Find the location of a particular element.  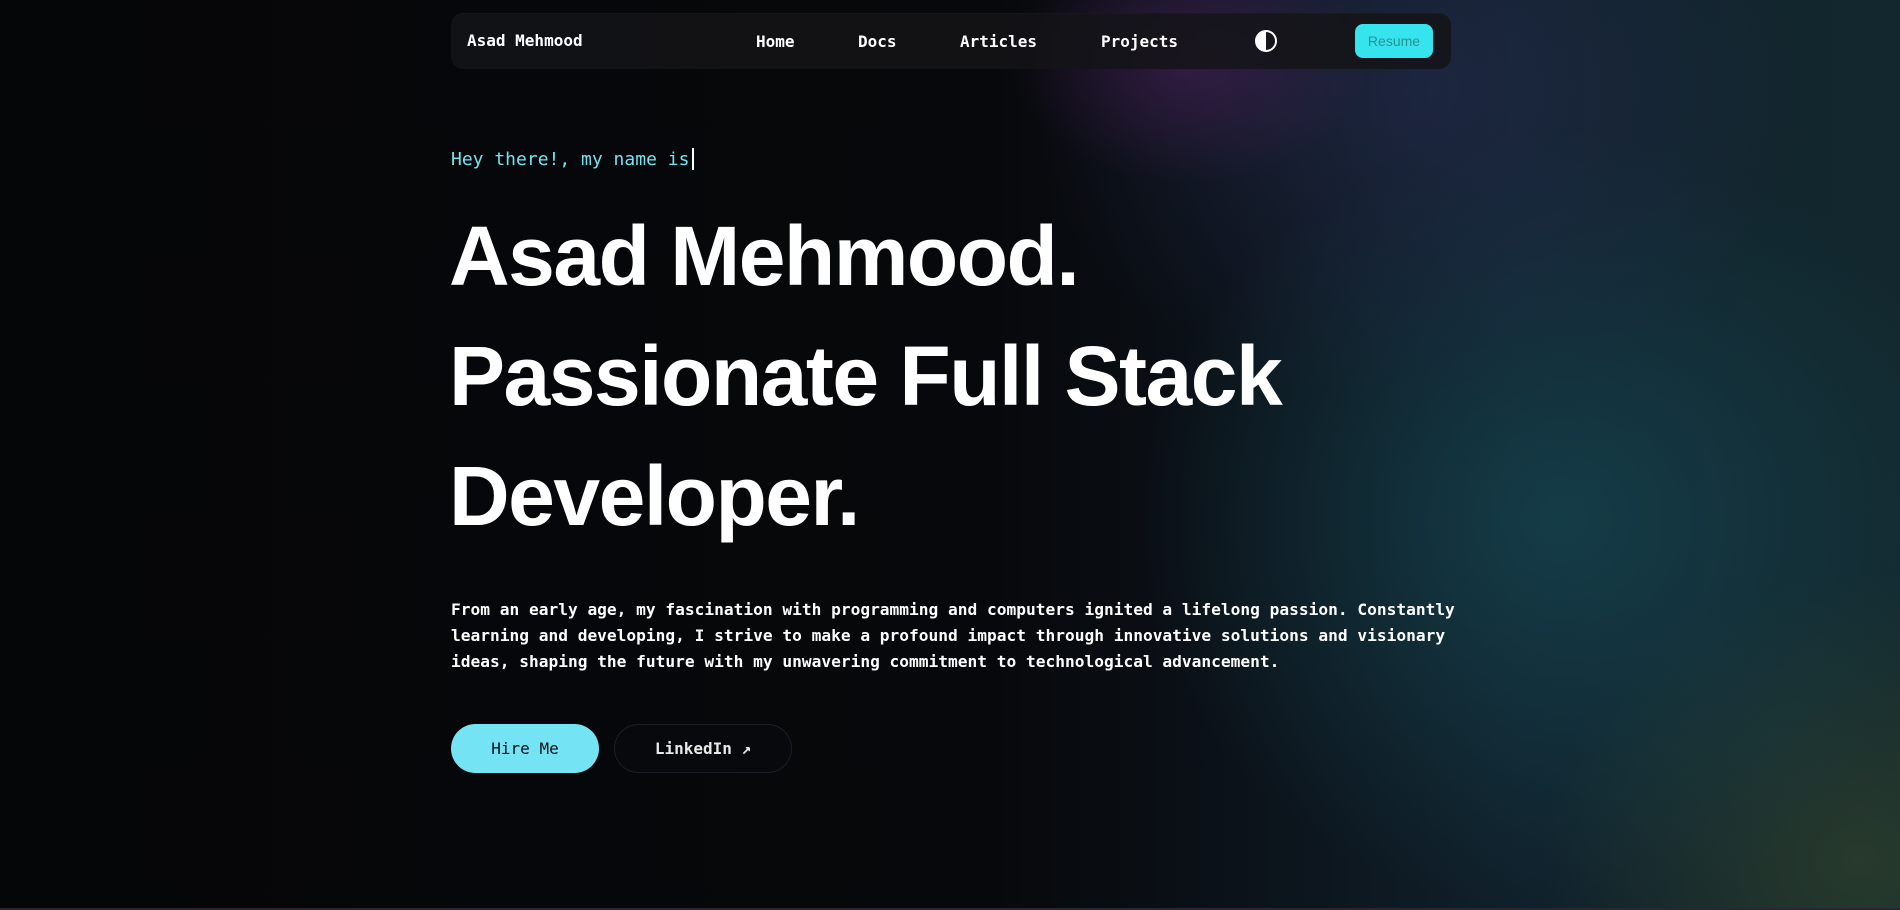

brand-logo-link: Asad Mehmood is located at coordinates (525, 40).